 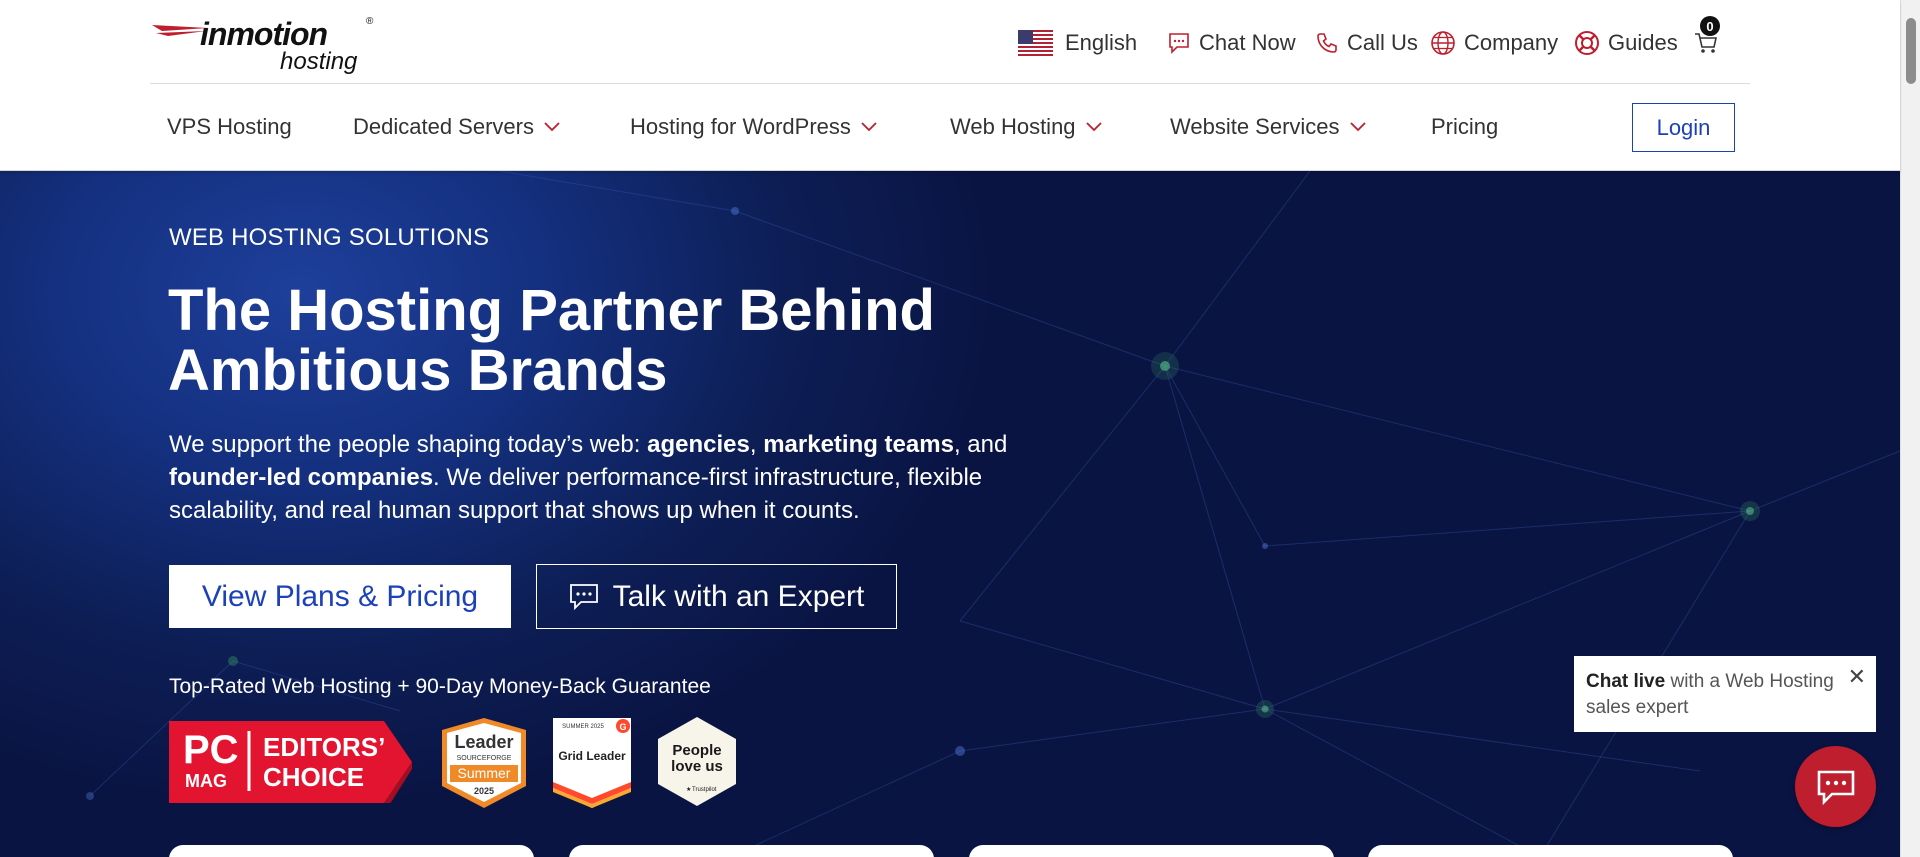 I want to click on nav-item-label: Pricing, so click(x=1465, y=126).